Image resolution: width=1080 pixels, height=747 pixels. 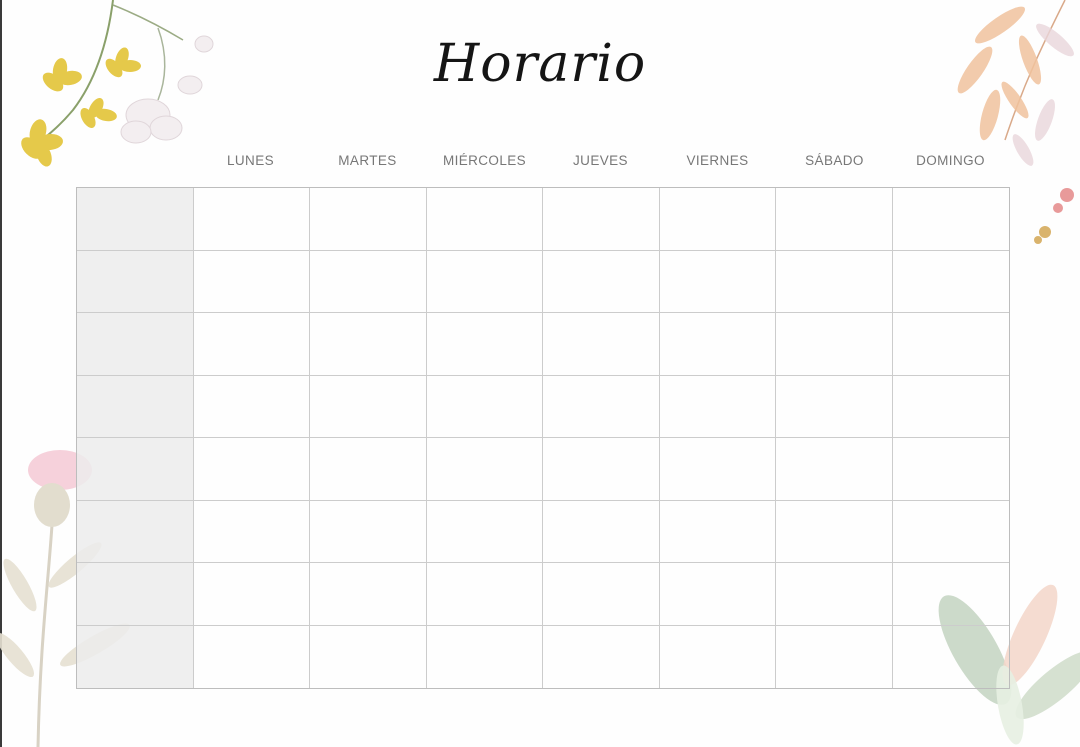 I want to click on day-header-saturday: SÁBADO, so click(x=834, y=160).